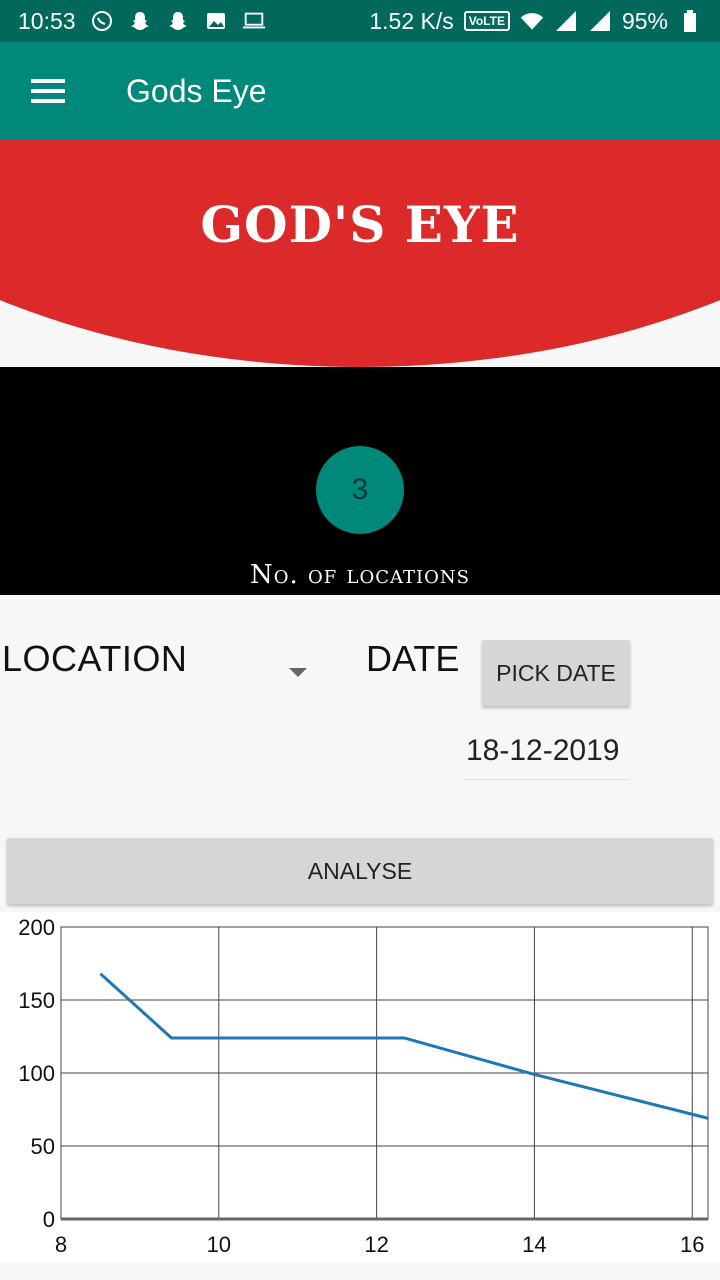 This screenshot has height=1280, width=720. I want to click on location-dropdown, so click(298, 672).